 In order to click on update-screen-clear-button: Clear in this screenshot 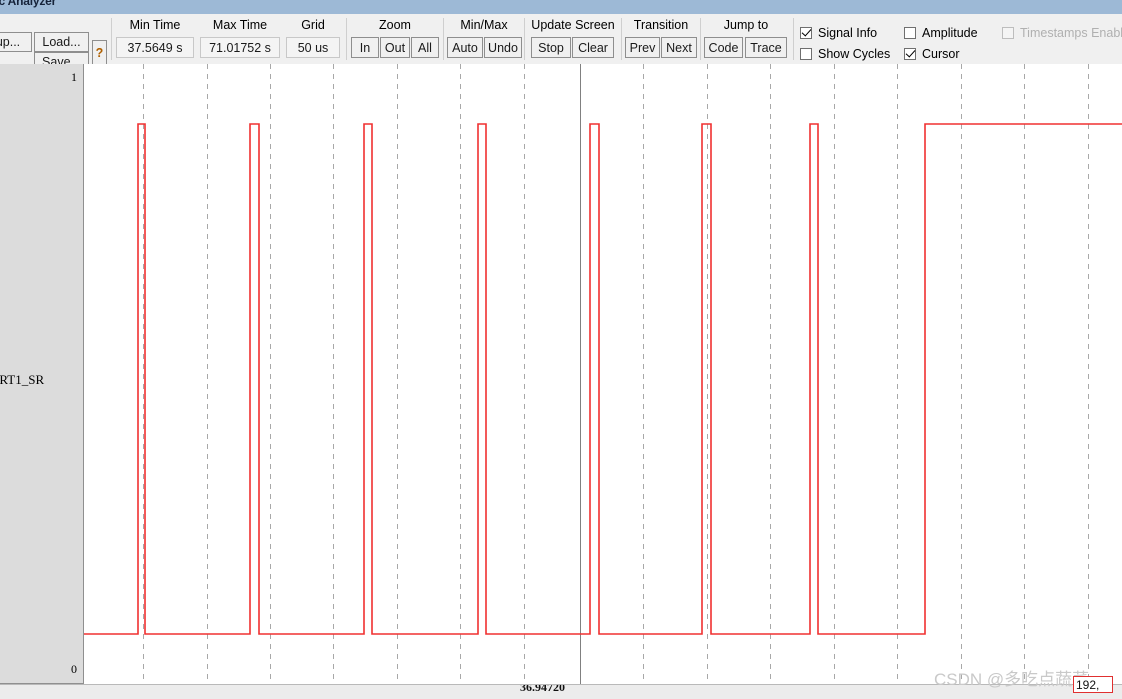, I will do `click(593, 47)`.